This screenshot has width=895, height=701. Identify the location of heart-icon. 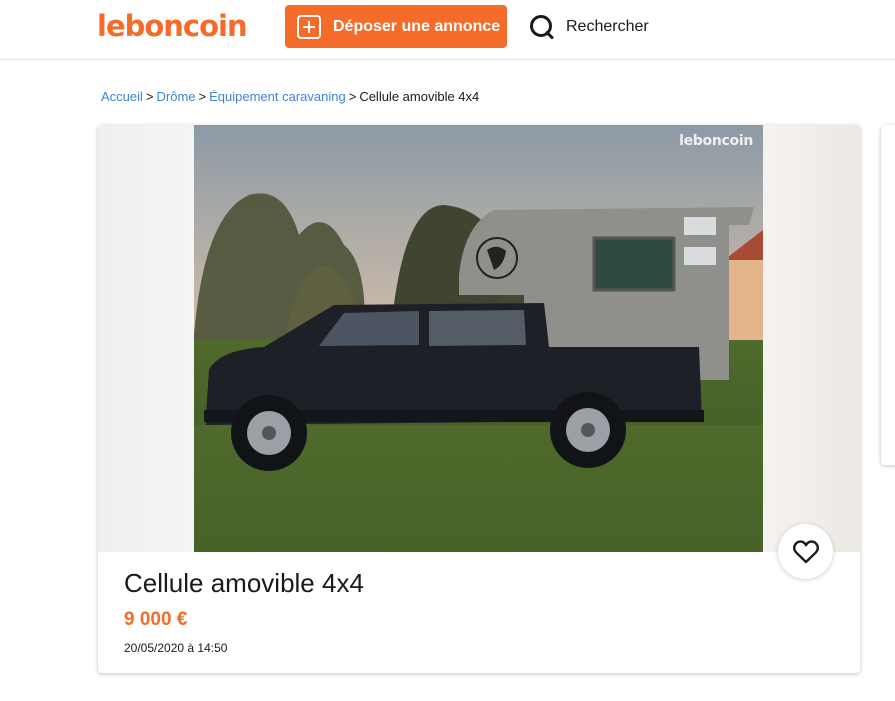
(805, 551).